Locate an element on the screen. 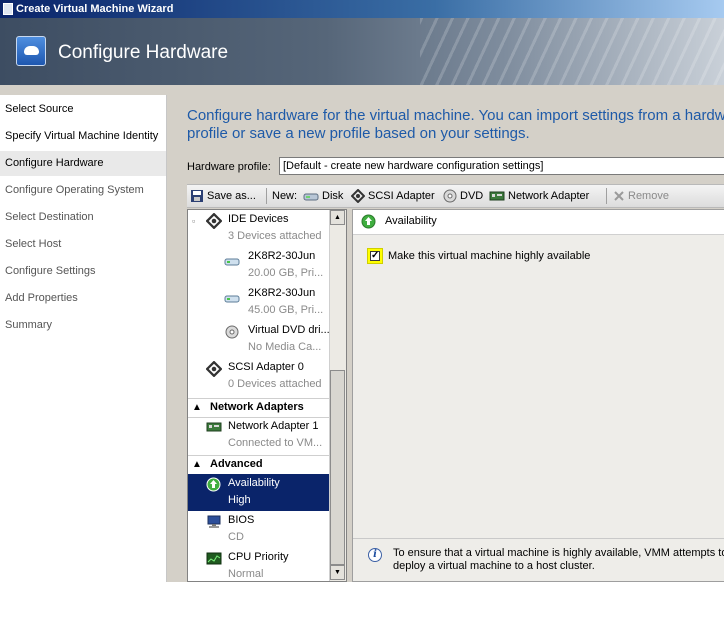 This screenshot has width=724, height=619. tree-item-ide-devices: ▫ IDE Devices 3 Devices attached is located at coordinates (259, 228).